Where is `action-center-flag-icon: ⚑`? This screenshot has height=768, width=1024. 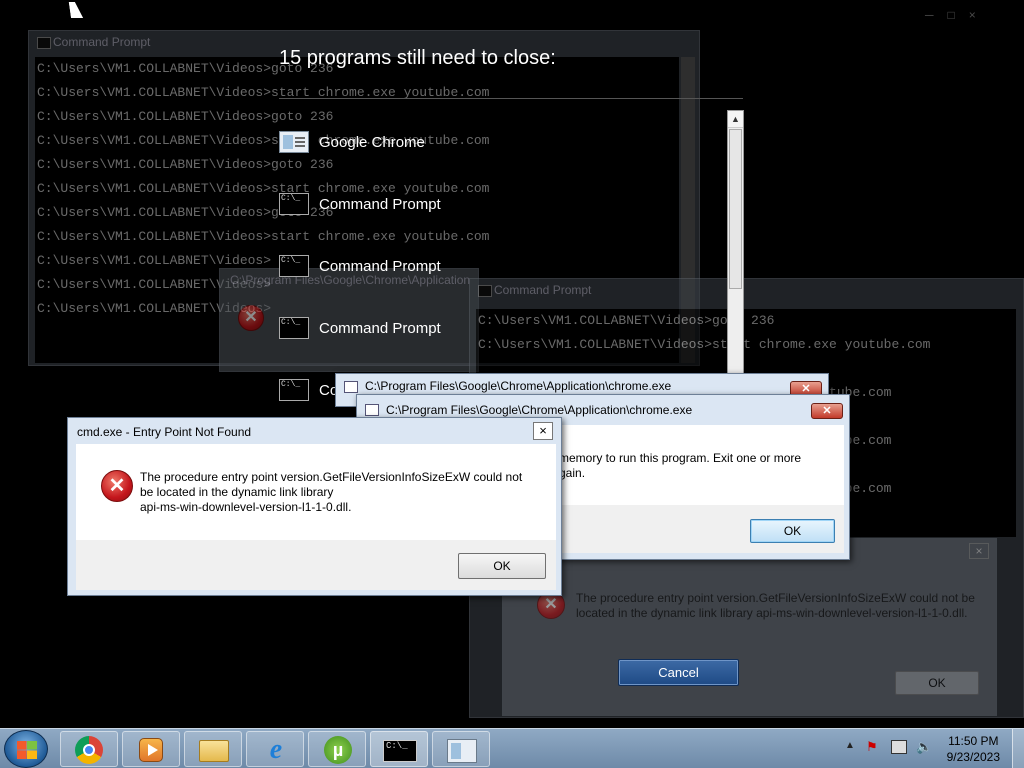 action-center-flag-icon: ⚑ is located at coordinates (874, 747).